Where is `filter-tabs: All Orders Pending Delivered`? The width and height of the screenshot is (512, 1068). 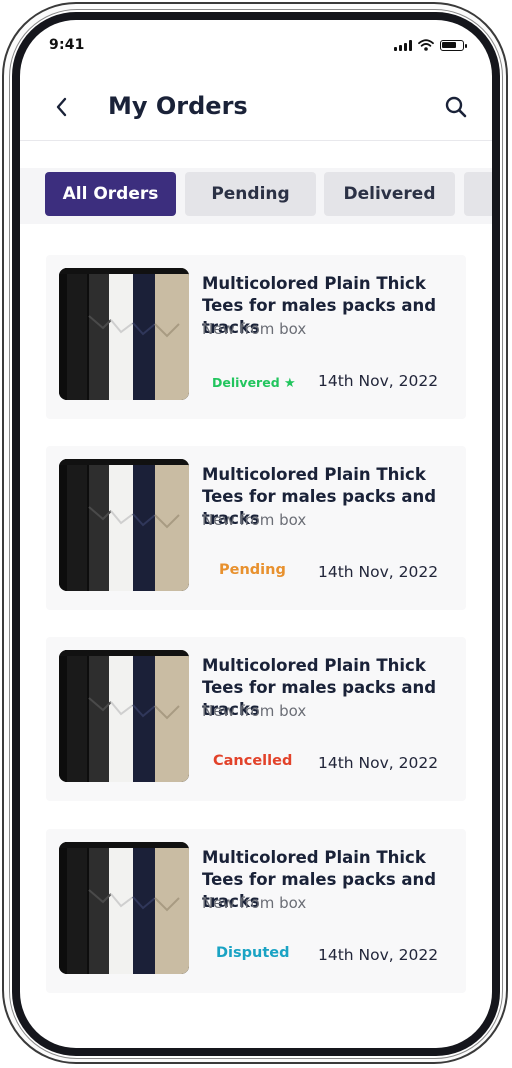
filter-tabs: All Orders Pending Delivered is located at coordinates (256, 196).